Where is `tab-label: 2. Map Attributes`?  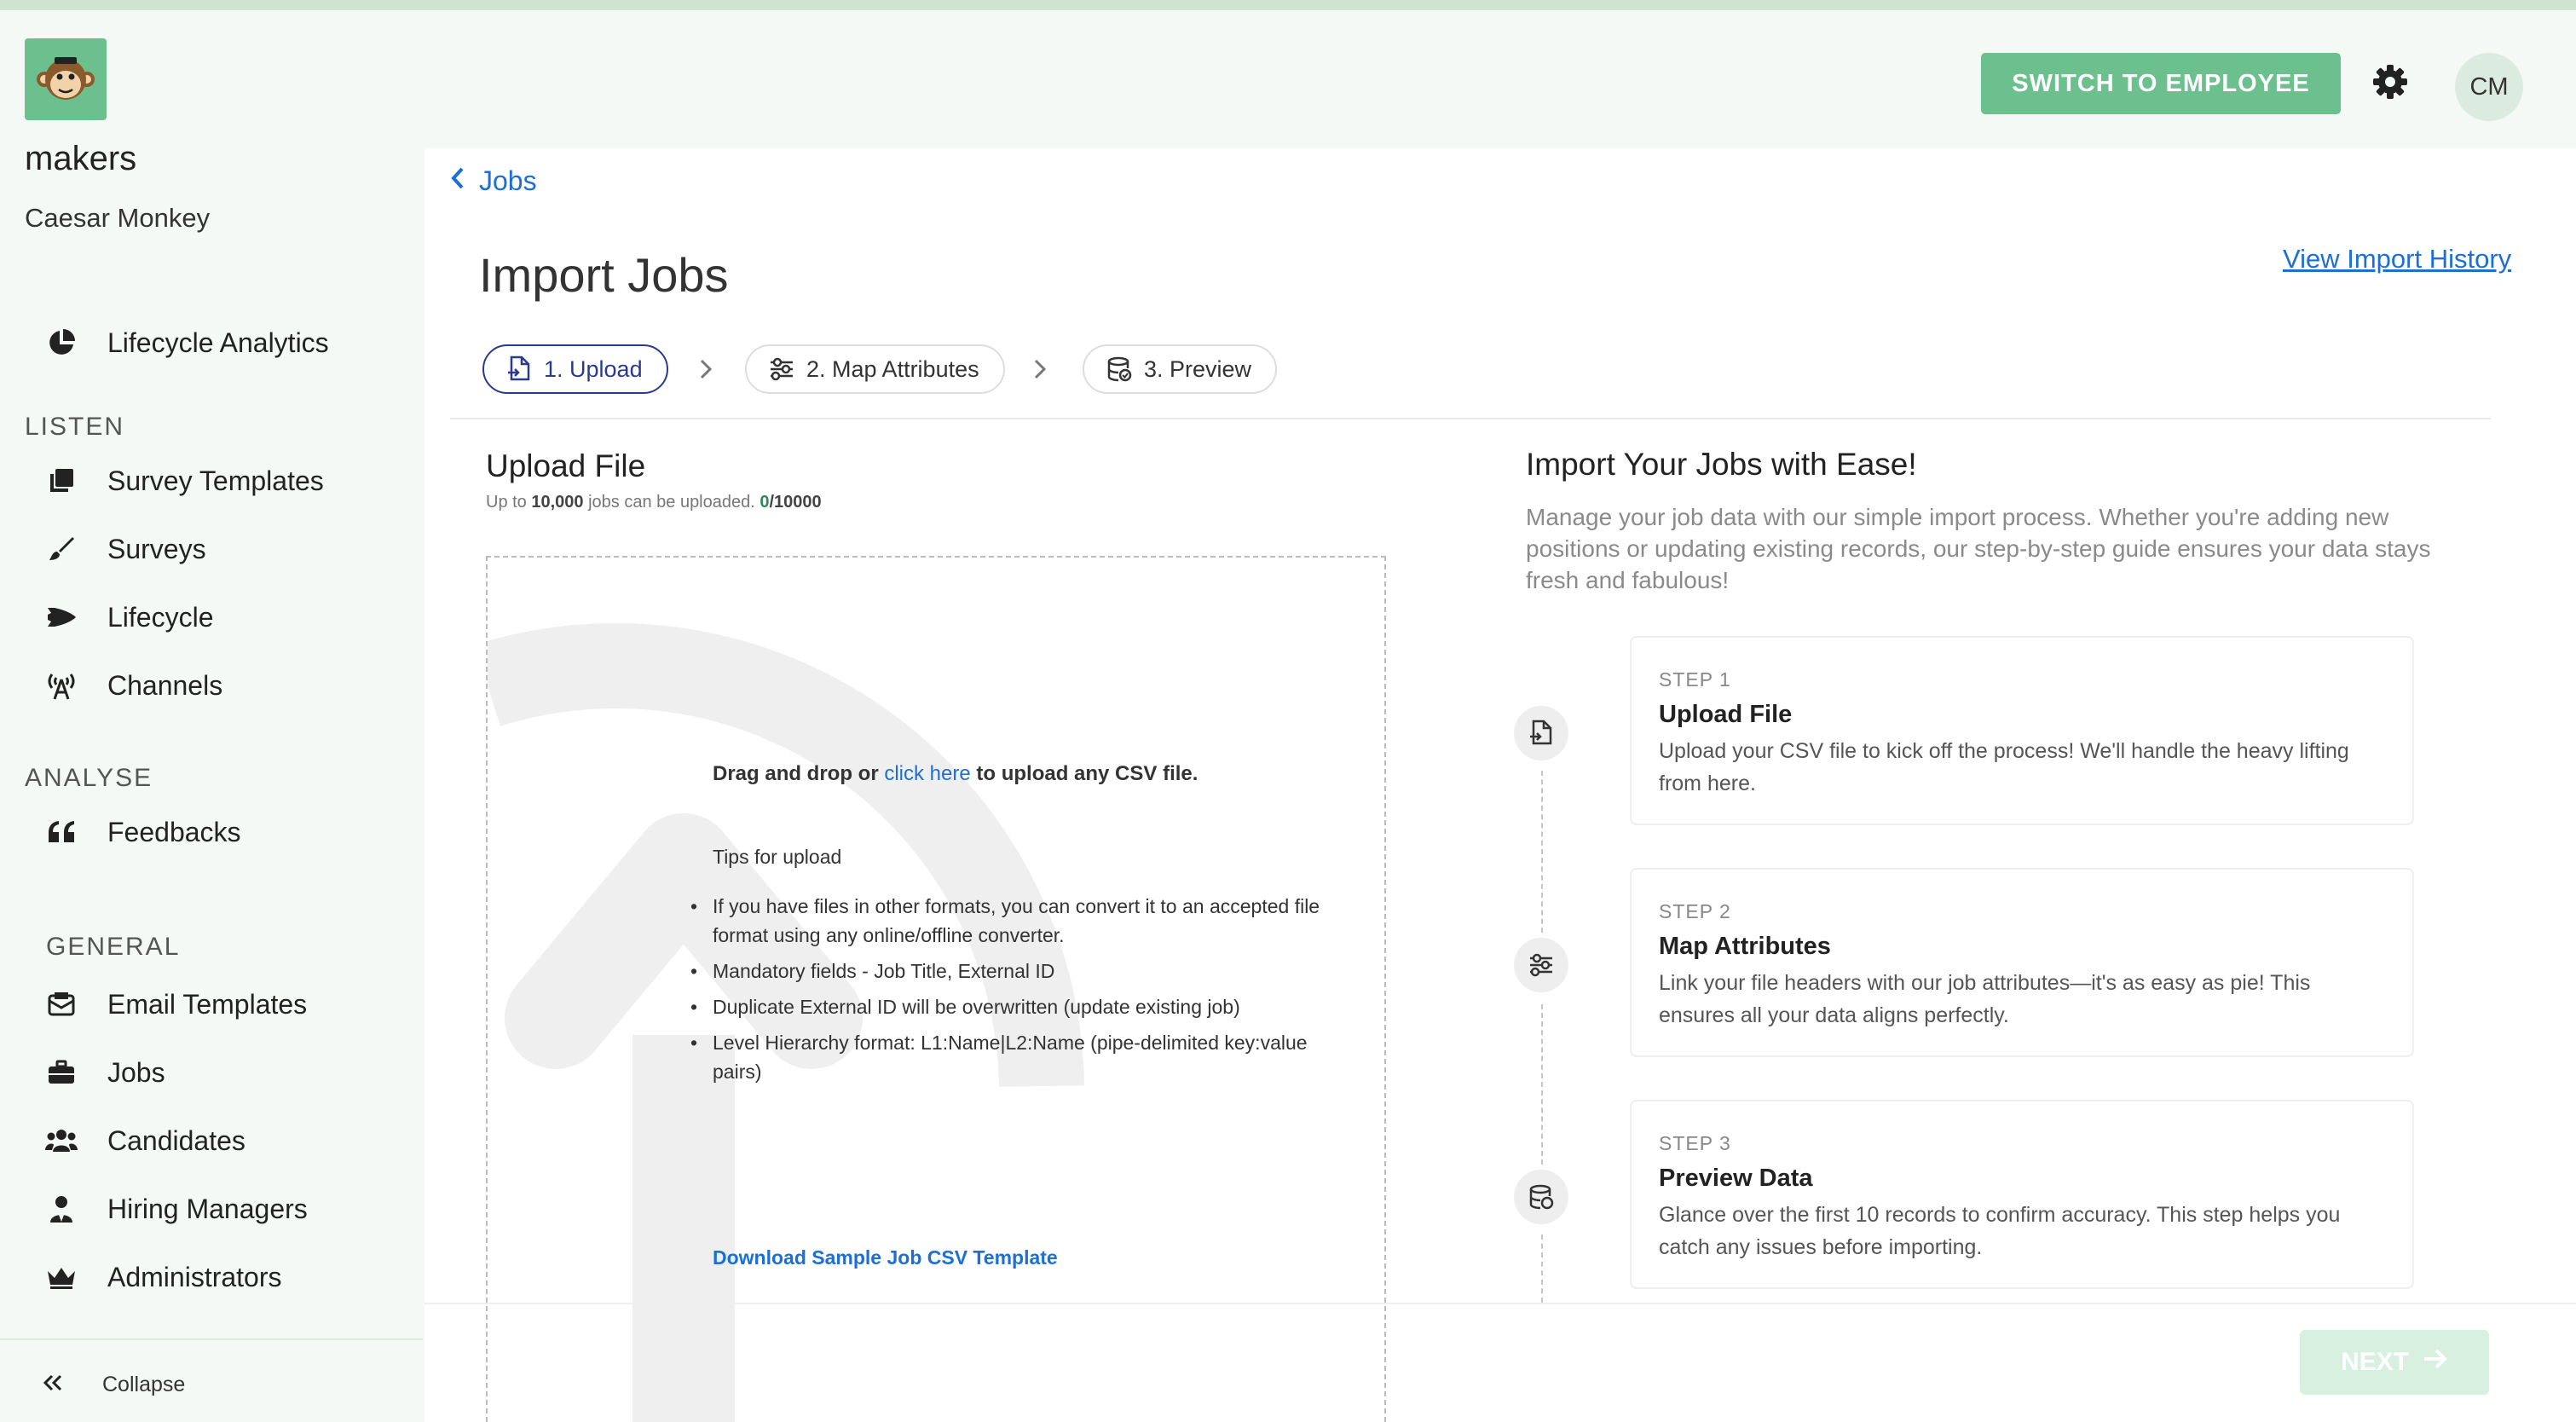 tab-label: 2. Map Attributes is located at coordinates (892, 369).